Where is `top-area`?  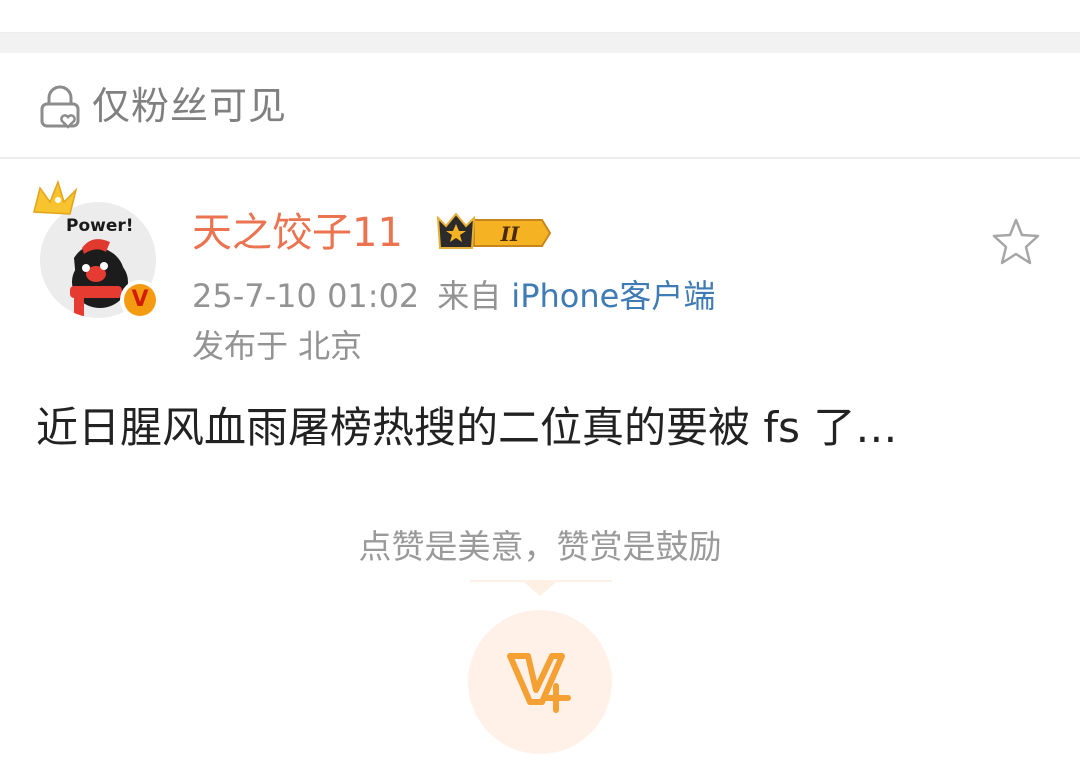 top-area is located at coordinates (540, 16).